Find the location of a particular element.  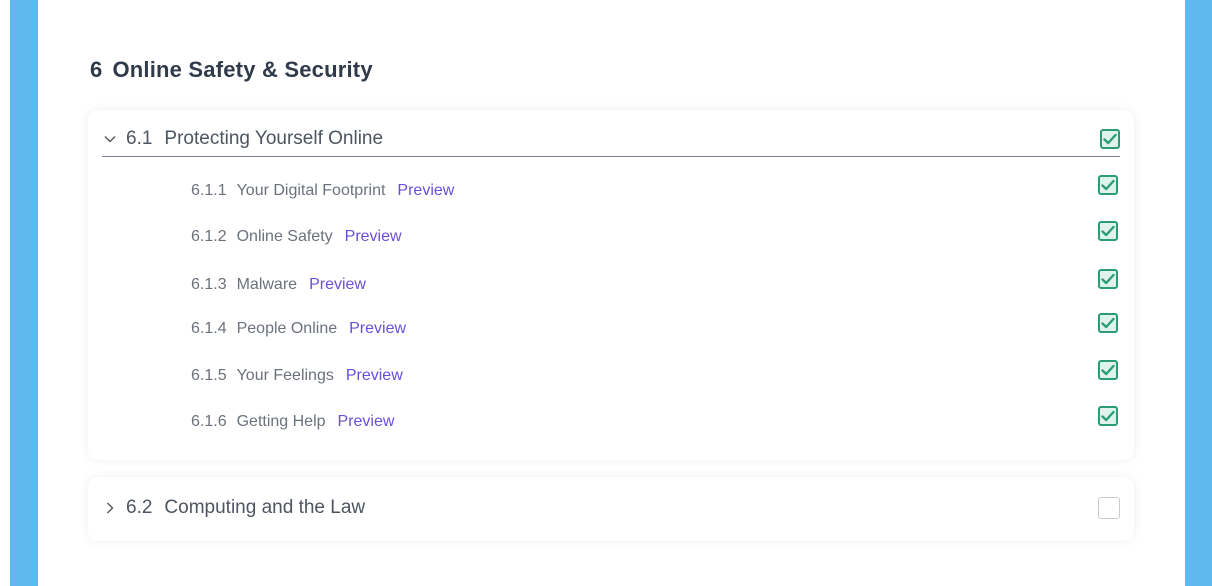

right-accent-bar is located at coordinates (1198, 293).